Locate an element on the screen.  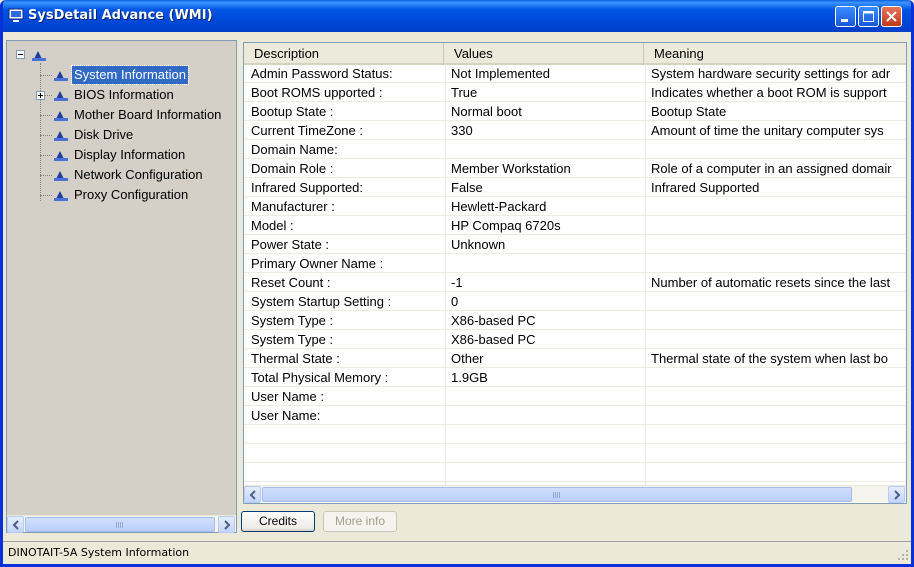
tree-scroll-thumb is located at coordinates (120, 524).